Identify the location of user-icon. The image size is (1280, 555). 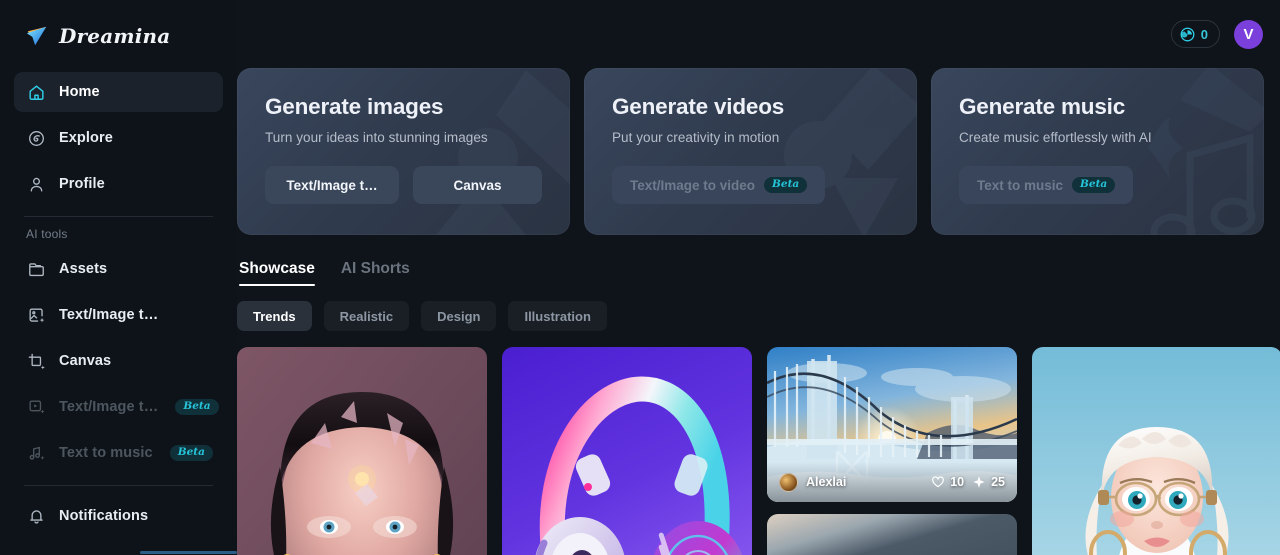
(36, 184).